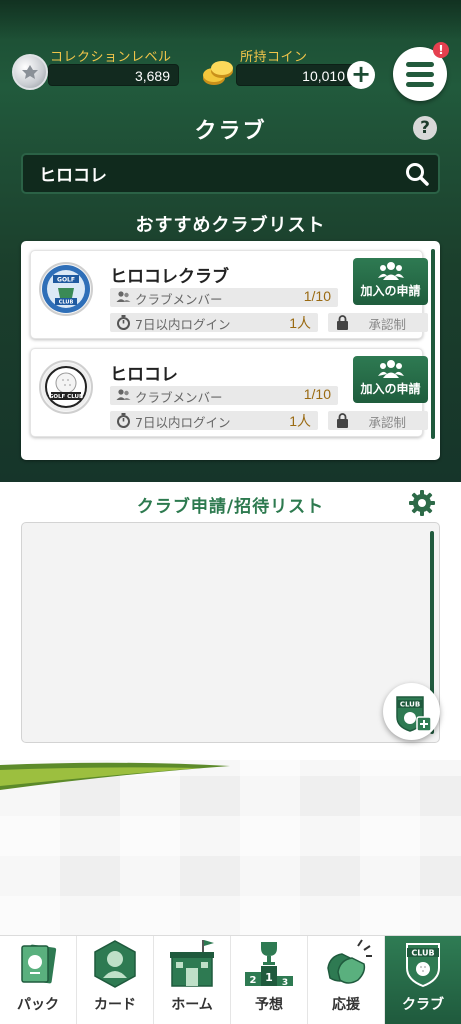  What do you see at coordinates (218, 72) in the screenshot?
I see `coin-icon` at bounding box center [218, 72].